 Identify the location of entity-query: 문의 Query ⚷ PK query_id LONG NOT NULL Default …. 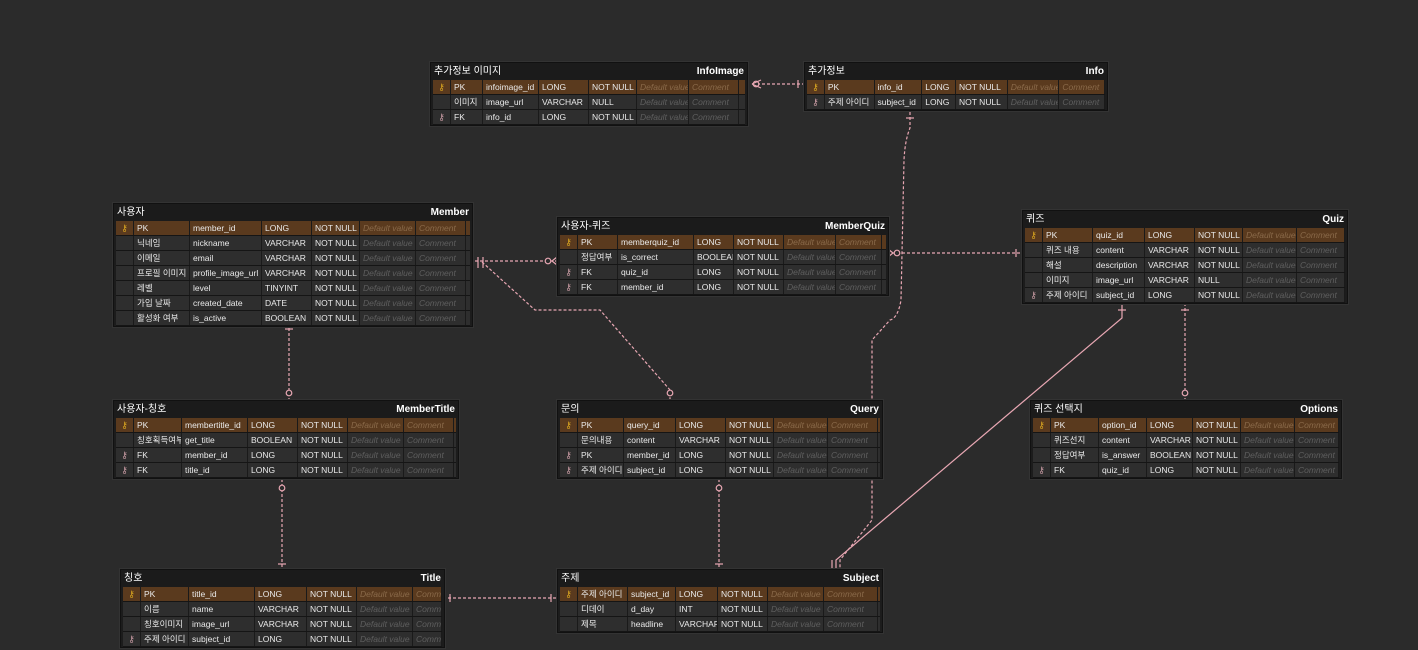
(720, 439).